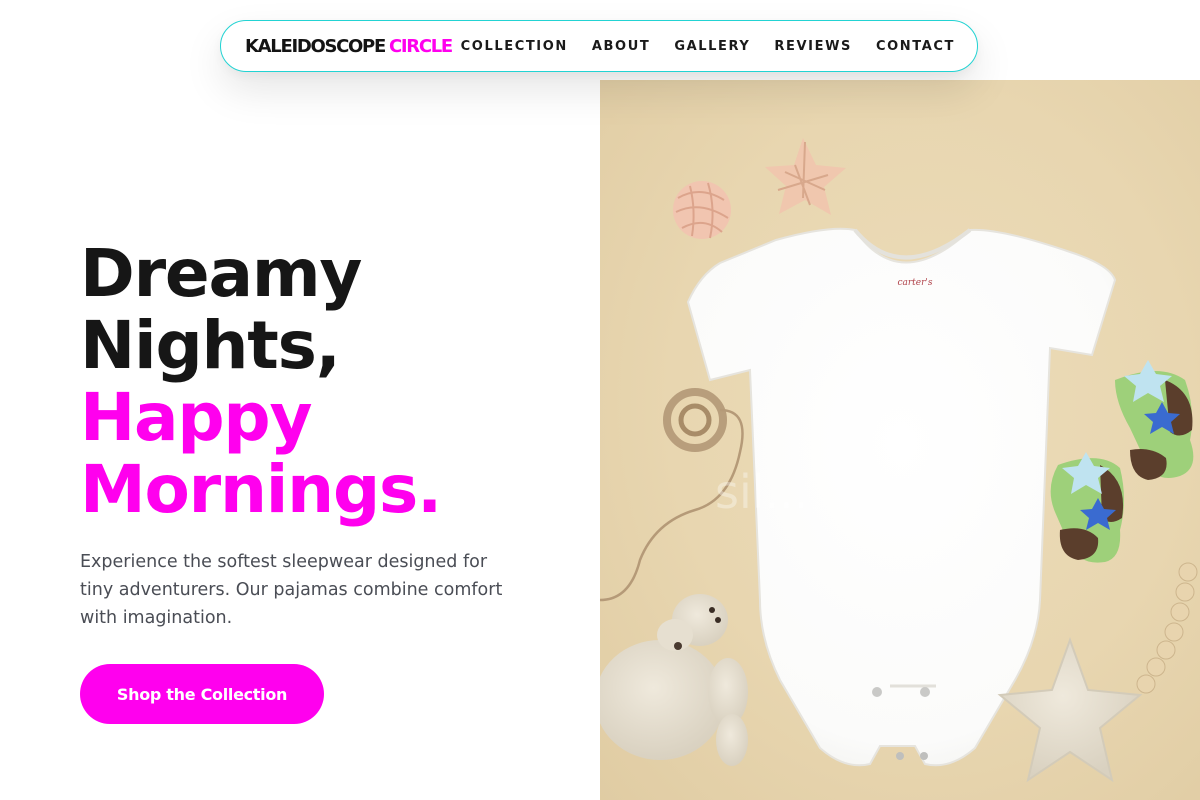 This screenshot has height=800, width=1200. I want to click on wooden-bead-string, so click(1167, 628).